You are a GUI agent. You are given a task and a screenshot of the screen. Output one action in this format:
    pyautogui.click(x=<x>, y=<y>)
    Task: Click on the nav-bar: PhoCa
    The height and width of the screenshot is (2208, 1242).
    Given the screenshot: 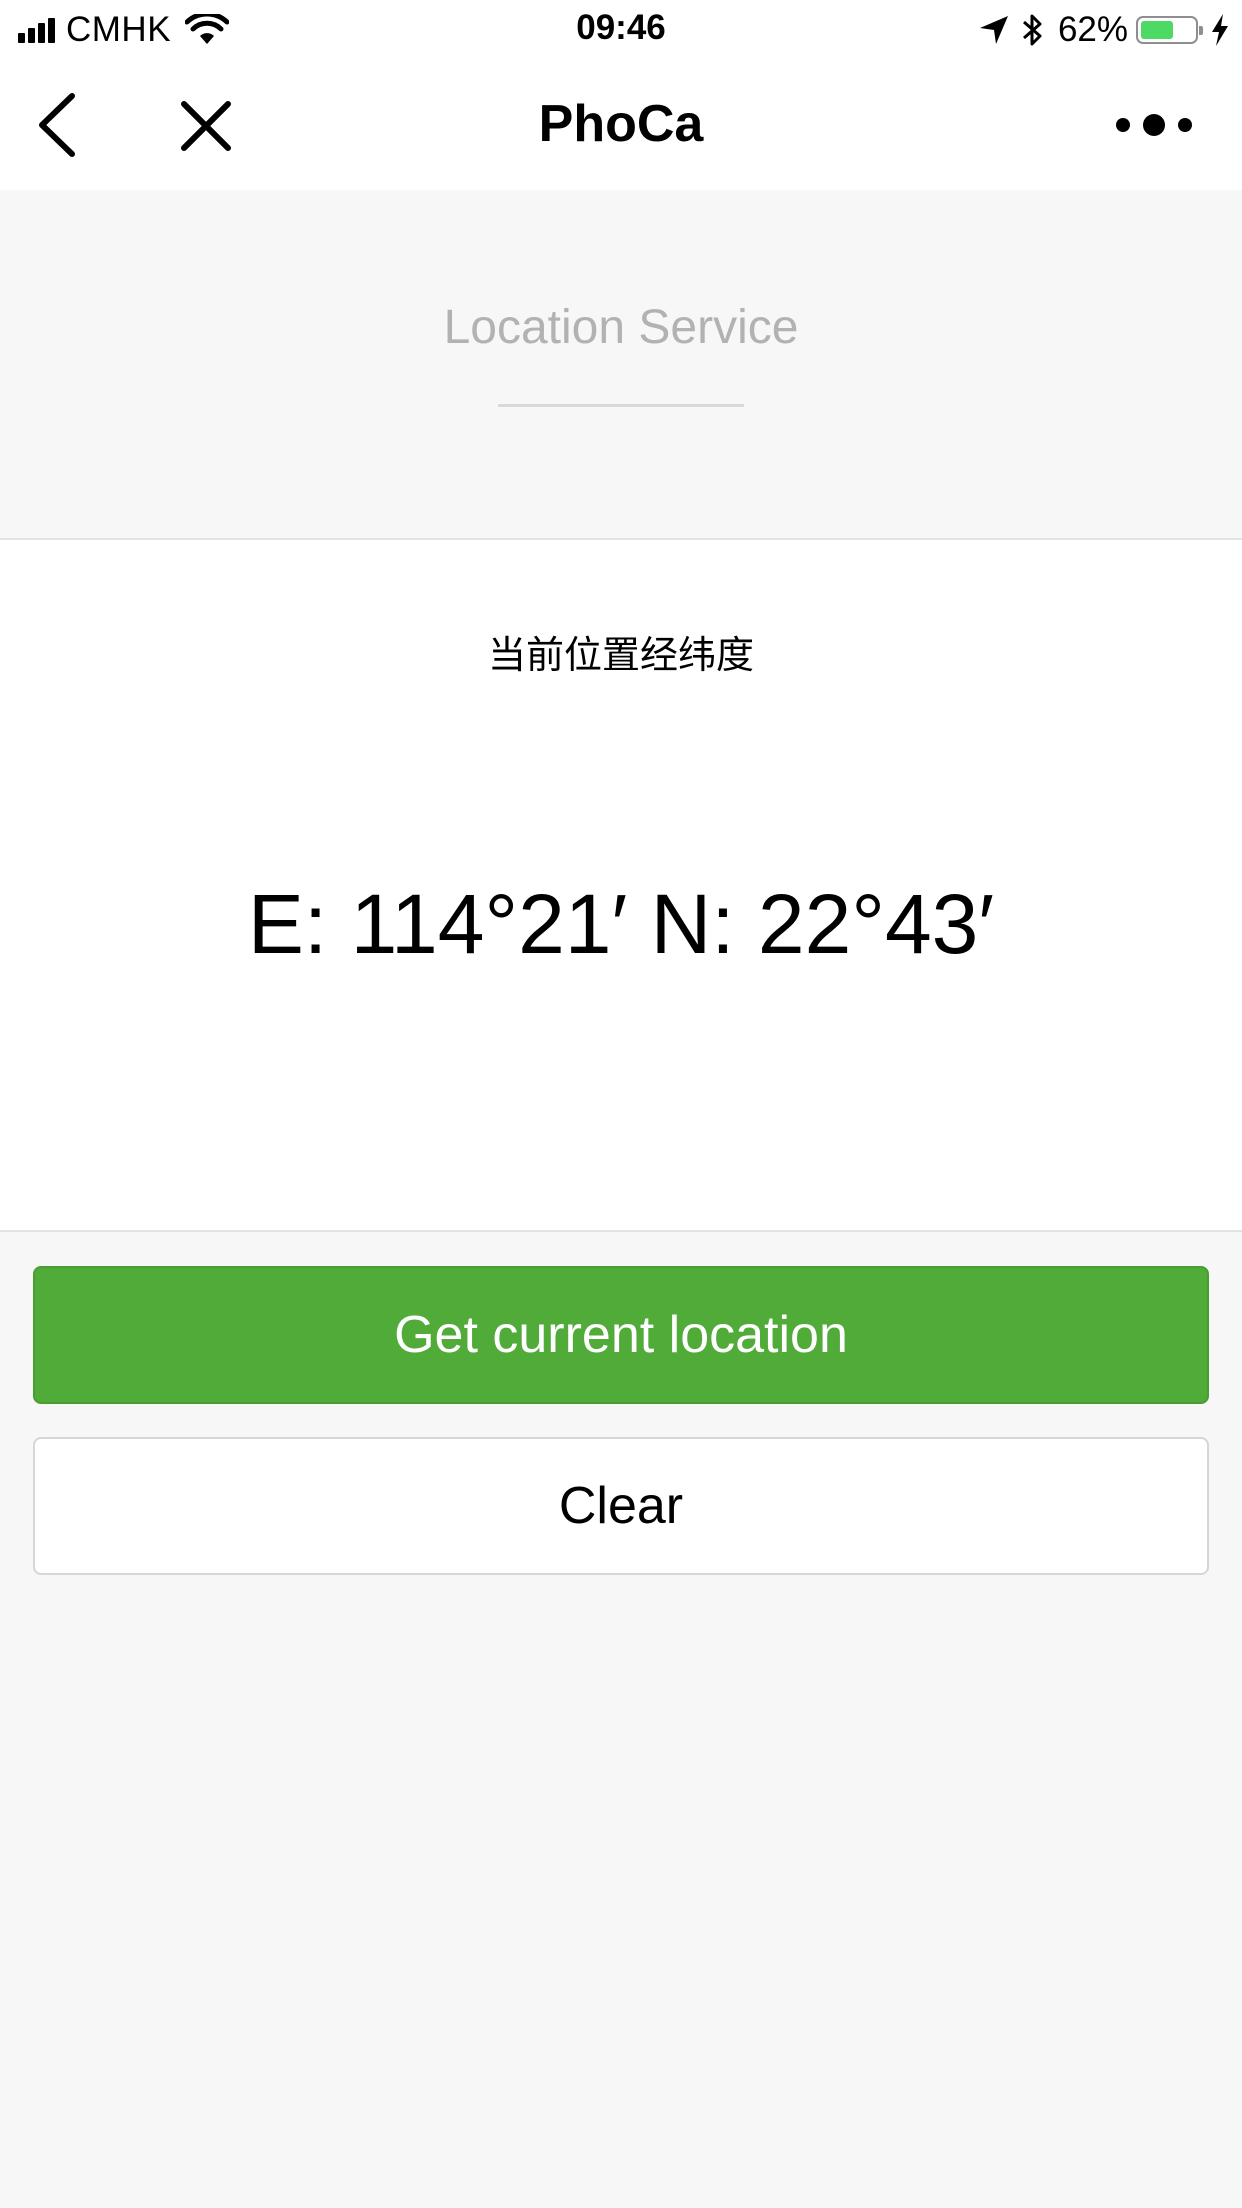 What is the action you would take?
    pyautogui.click(x=621, y=125)
    